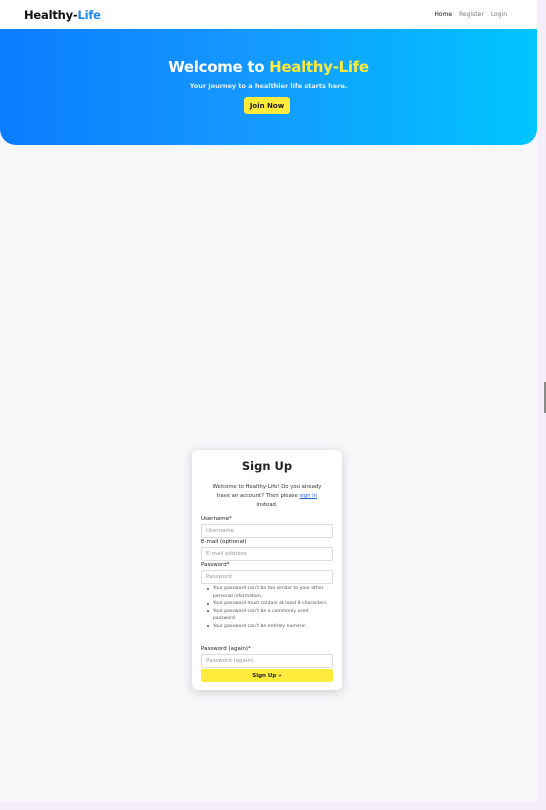 This screenshot has width=546, height=810. Describe the element at coordinates (219, 67) in the screenshot. I see `hero-title-main: Welcome to` at that location.